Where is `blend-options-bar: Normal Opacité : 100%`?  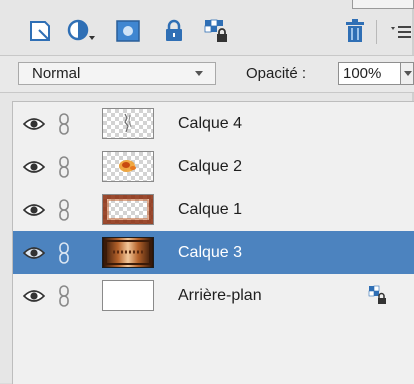 blend-options-bar: Normal Opacité : 100% is located at coordinates (207, 74).